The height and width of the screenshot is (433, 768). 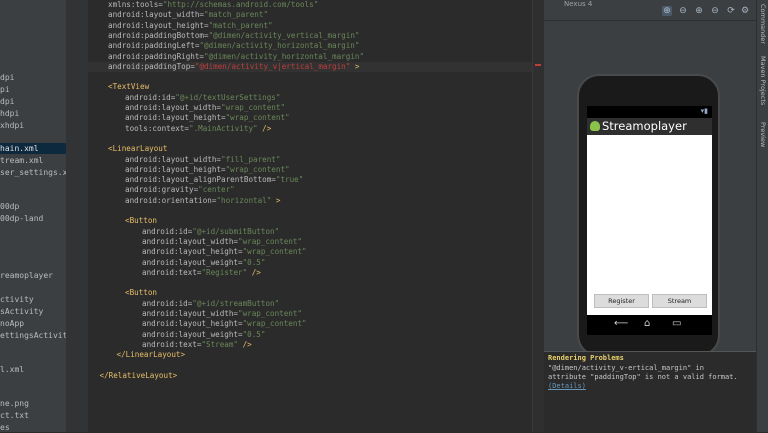 I want to click on code-token-attr: xmlns:tools=, so click(x=135, y=4).